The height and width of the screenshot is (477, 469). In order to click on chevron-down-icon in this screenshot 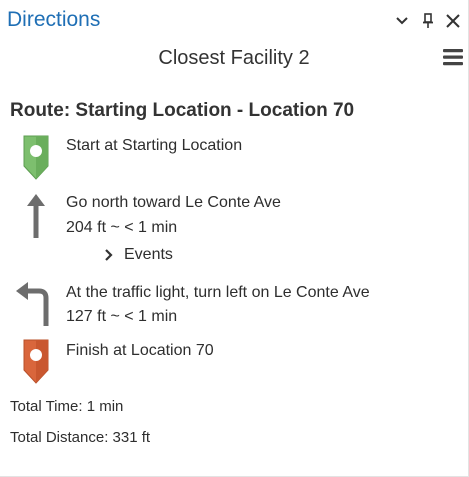, I will do `click(402, 21)`.